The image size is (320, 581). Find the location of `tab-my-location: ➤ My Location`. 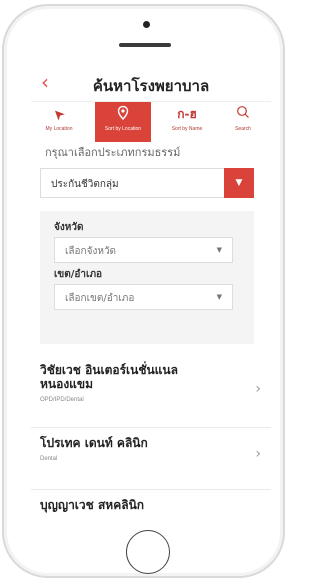

tab-my-location: ➤ My Location is located at coordinates (59, 122).